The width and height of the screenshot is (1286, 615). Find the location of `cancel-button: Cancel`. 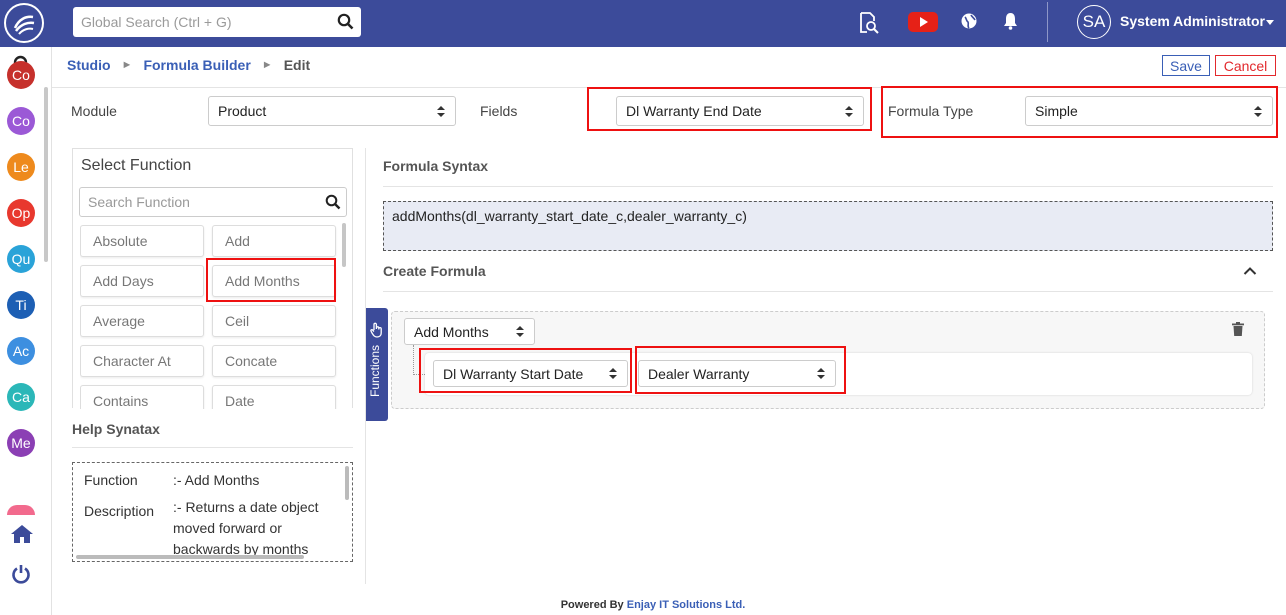

cancel-button: Cancel is located at coordinates (1245, 65).